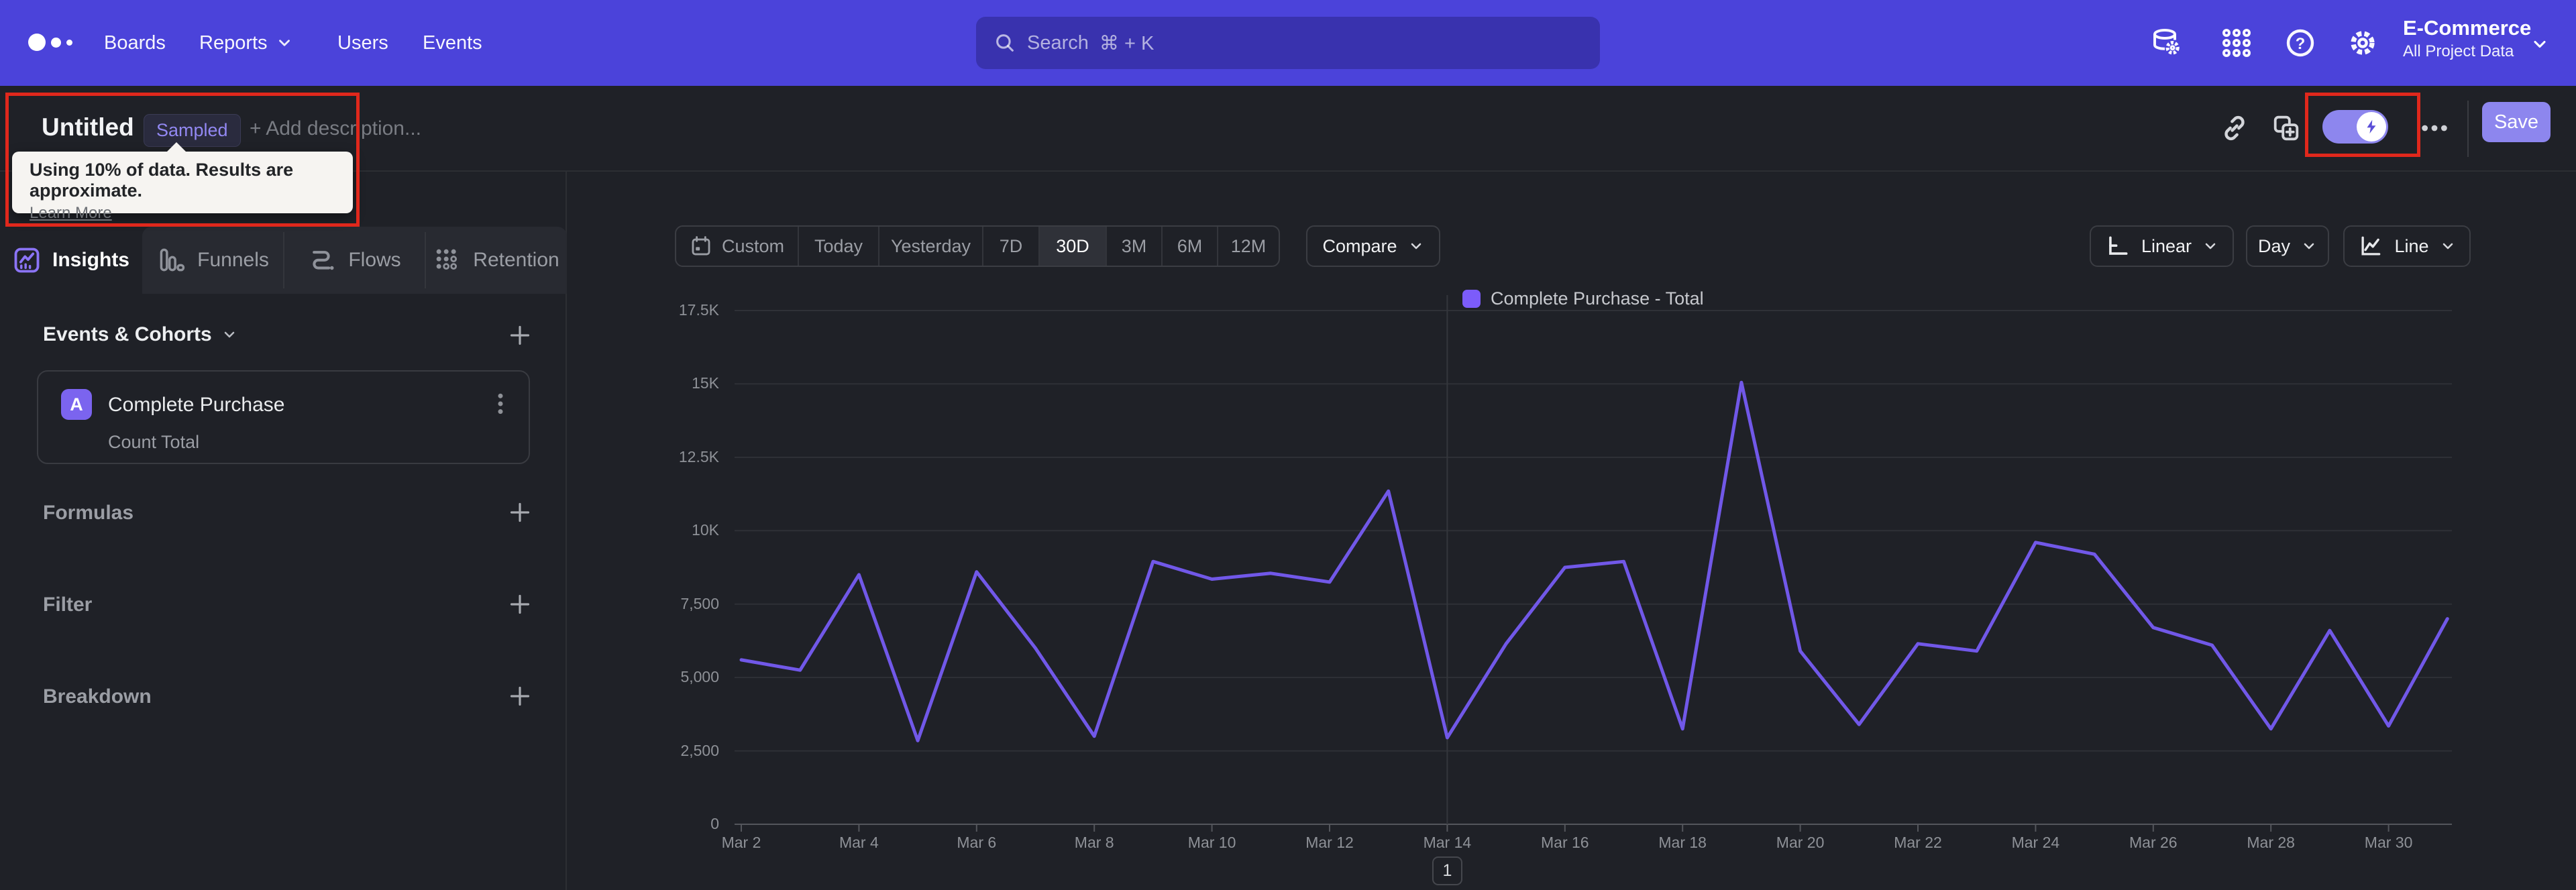 This screenshot has width=2576, height=890. I want to click on calendar-icon, so click(701, 246).